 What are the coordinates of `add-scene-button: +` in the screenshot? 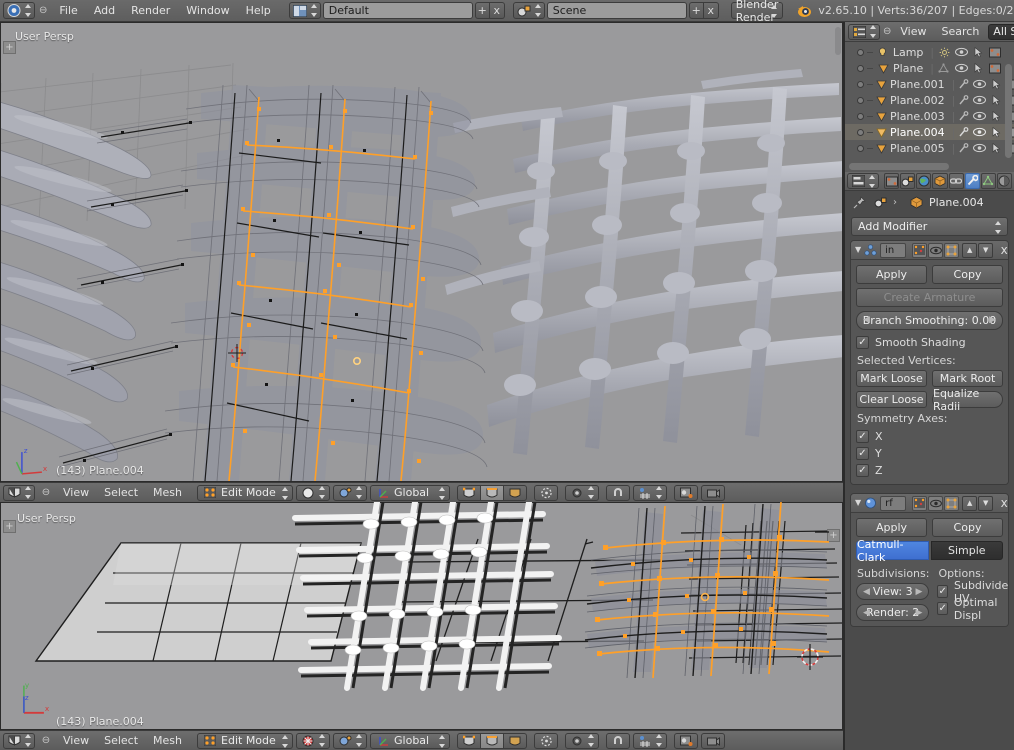 It's located at (696, 10).